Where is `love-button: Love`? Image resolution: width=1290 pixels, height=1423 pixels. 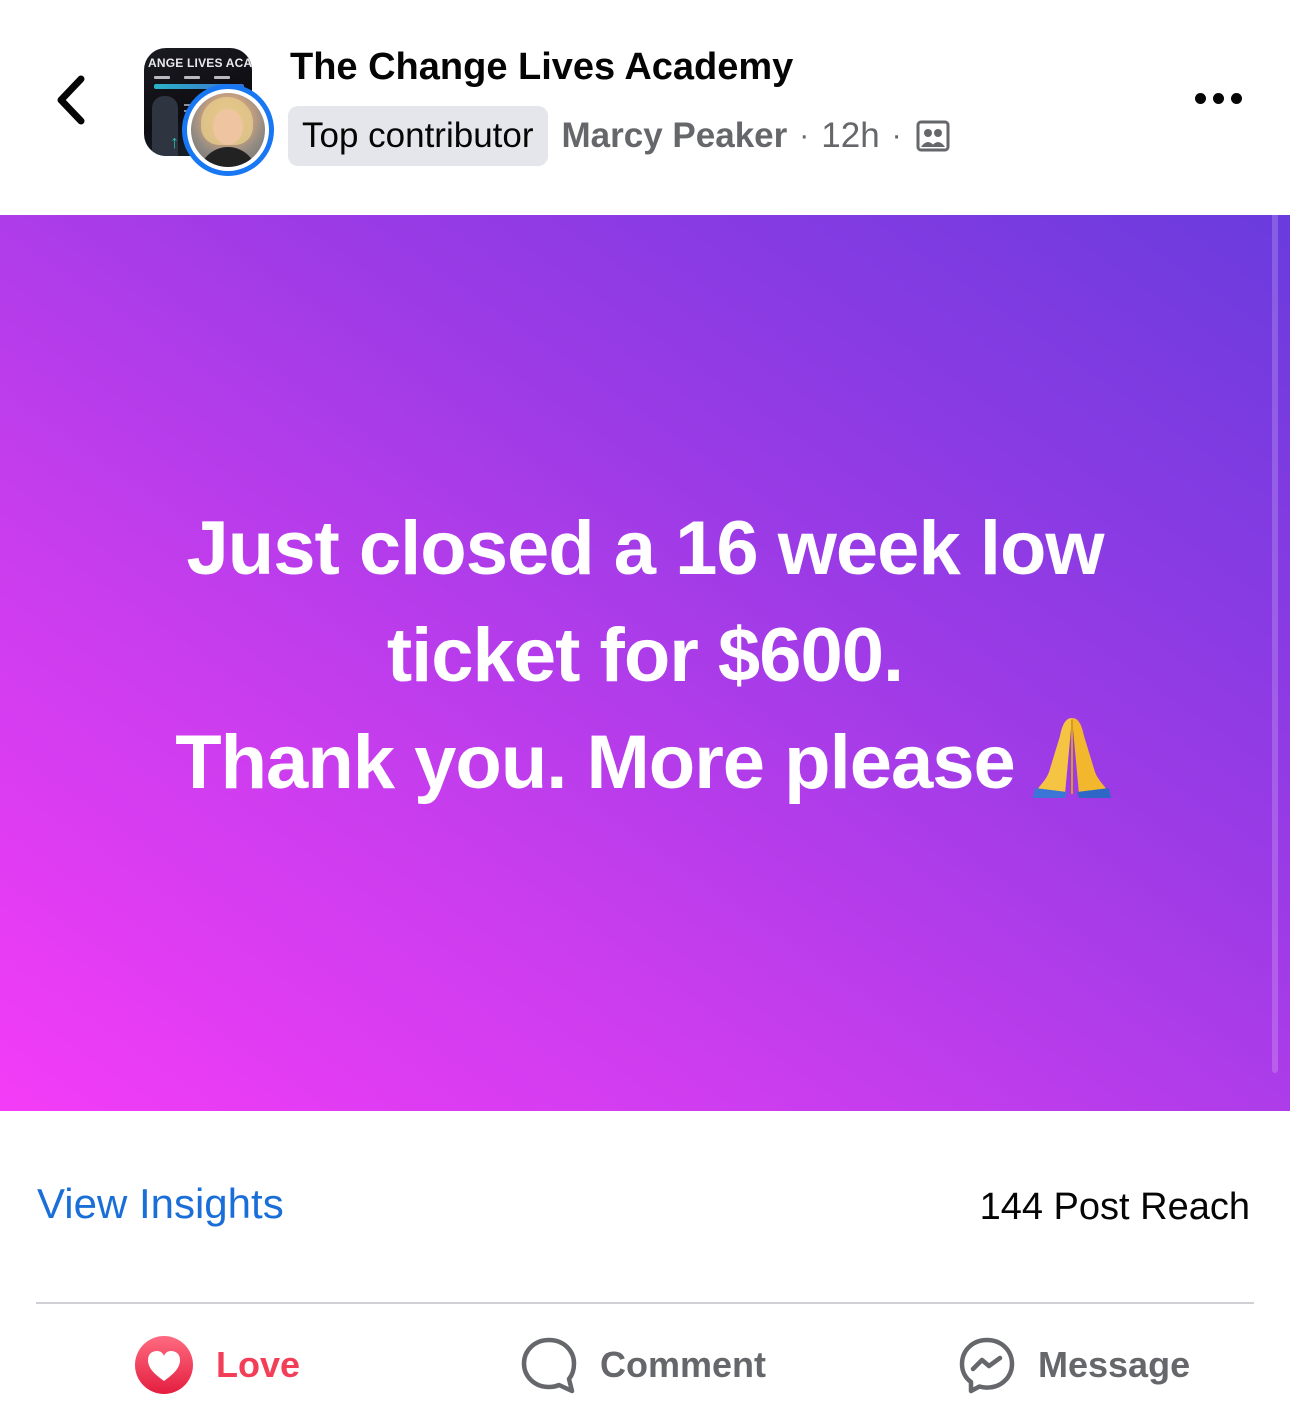
love-button: Love is located at coordinates (217, 1365).